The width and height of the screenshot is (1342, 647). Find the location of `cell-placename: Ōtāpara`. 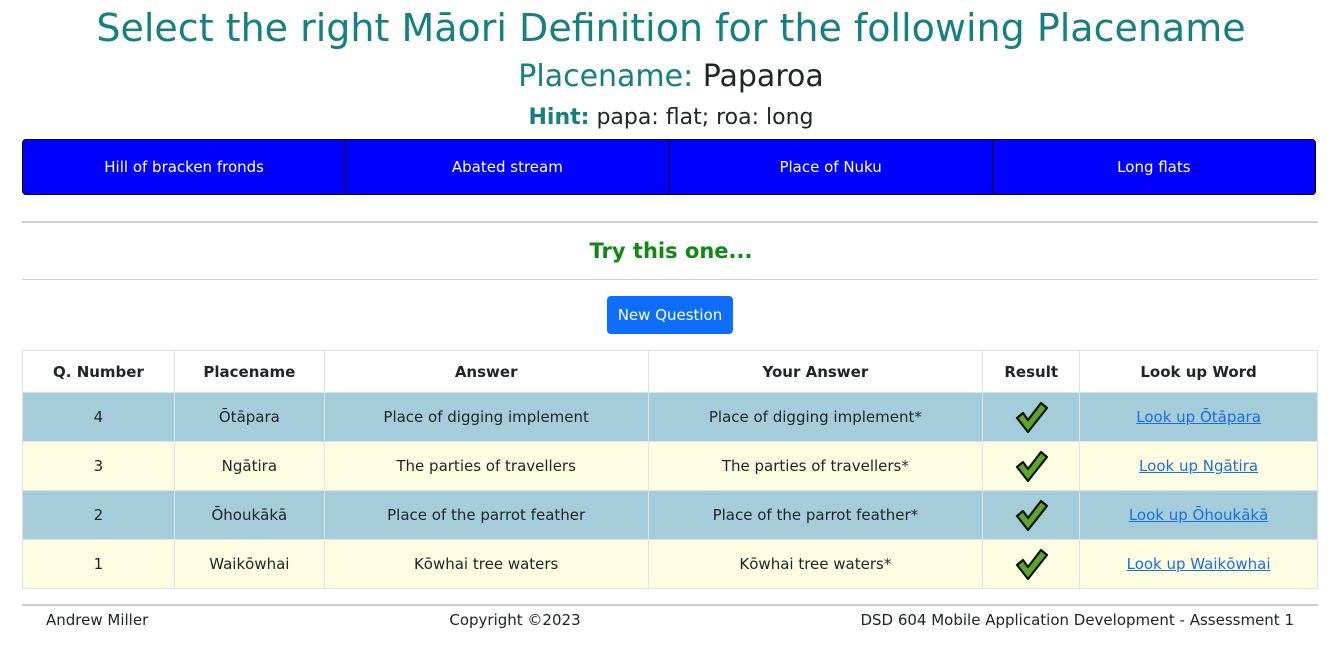

cell-placename: Ōtāpara is located at coordinates (249, 417).